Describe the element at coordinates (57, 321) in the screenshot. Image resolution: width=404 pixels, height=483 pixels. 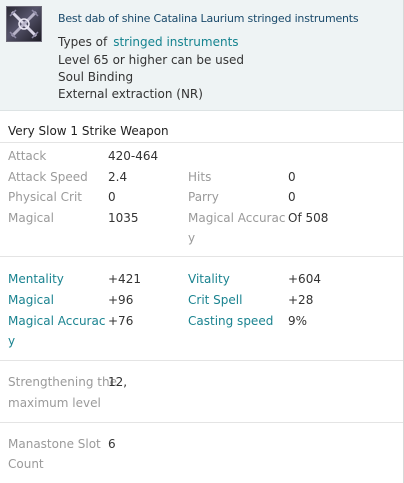
I see `bonus-magical-accuracy-label: Magical Accurac` at that location.